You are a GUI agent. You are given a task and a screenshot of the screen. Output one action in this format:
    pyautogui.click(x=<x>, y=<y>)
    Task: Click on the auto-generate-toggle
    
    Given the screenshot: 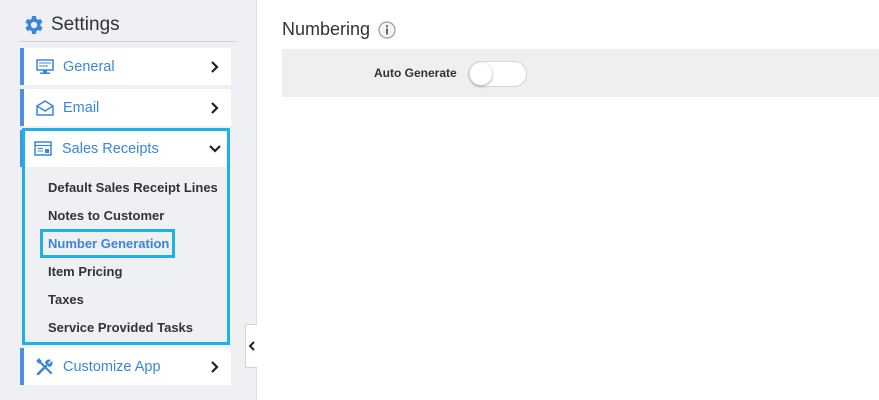 What is the action you would take?
    pyautogui.click(x=497, y=74)
    